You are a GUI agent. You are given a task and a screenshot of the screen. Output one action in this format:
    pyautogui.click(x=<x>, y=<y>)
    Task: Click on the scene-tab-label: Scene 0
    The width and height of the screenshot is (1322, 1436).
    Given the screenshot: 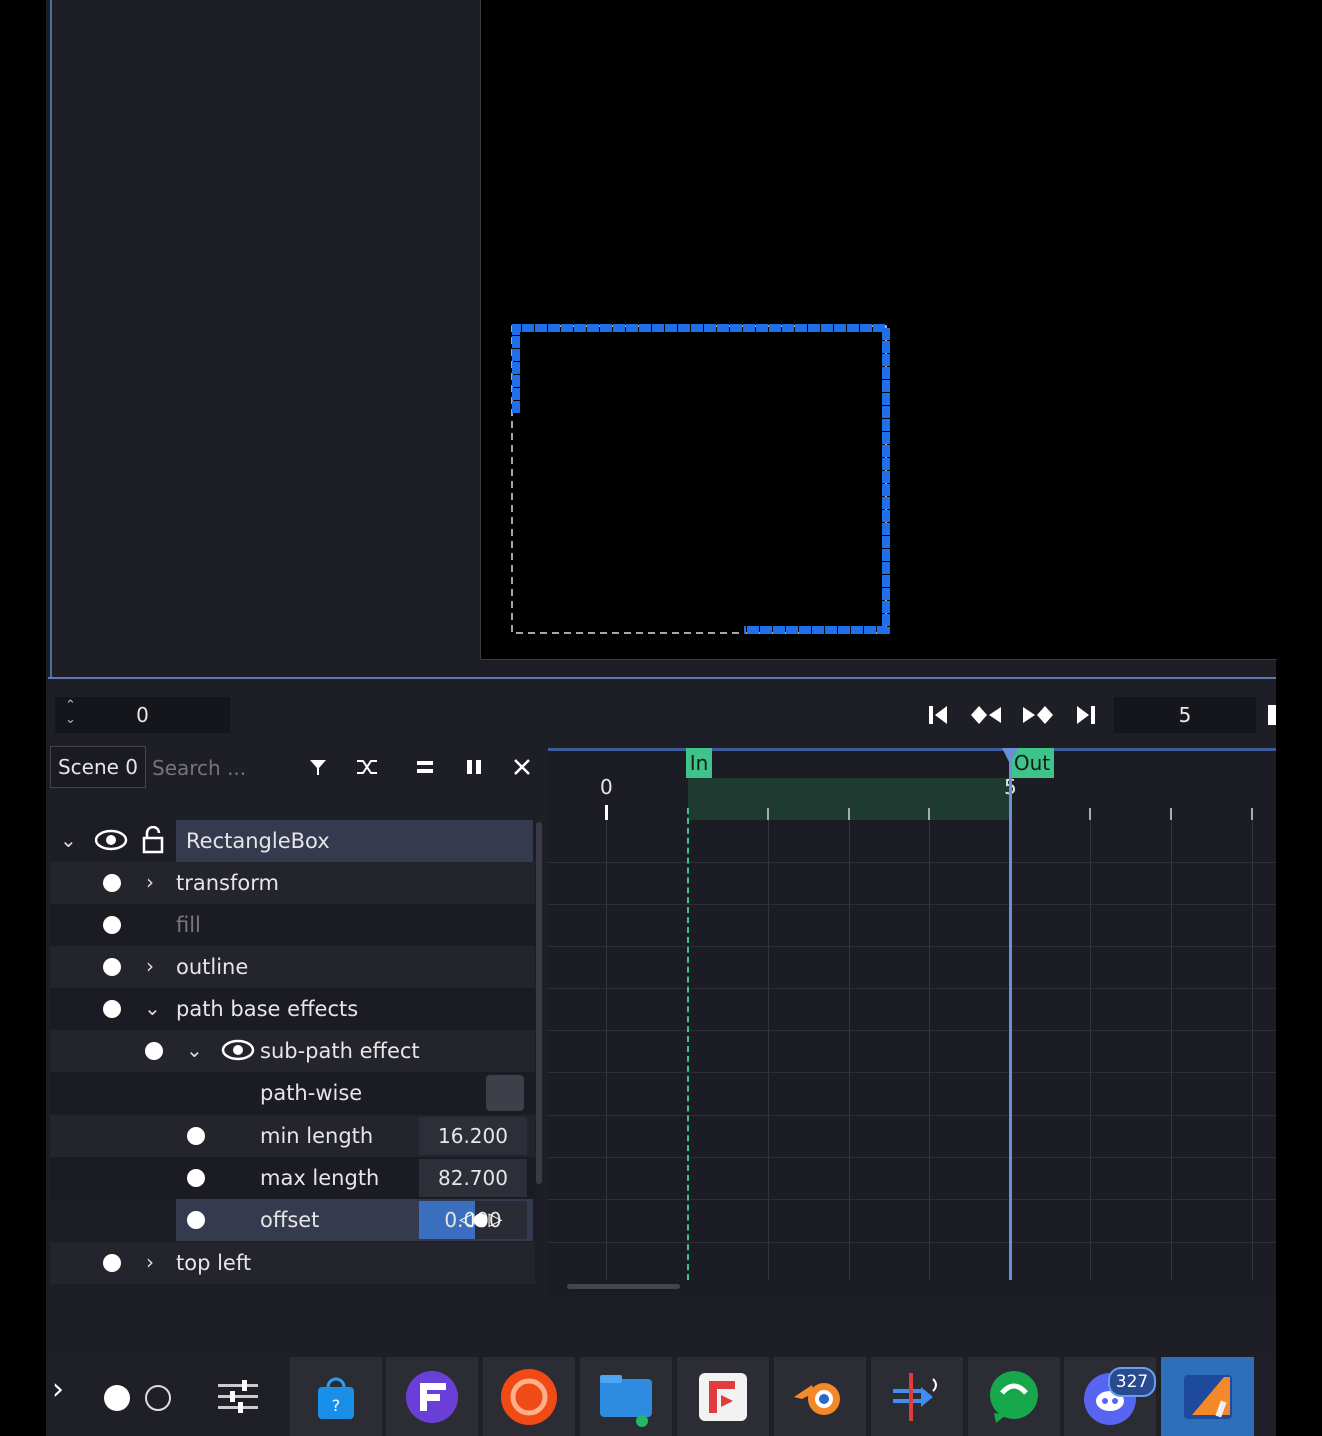 What is the action you would take?
    pyautogui.click(x=98, y=767)
    